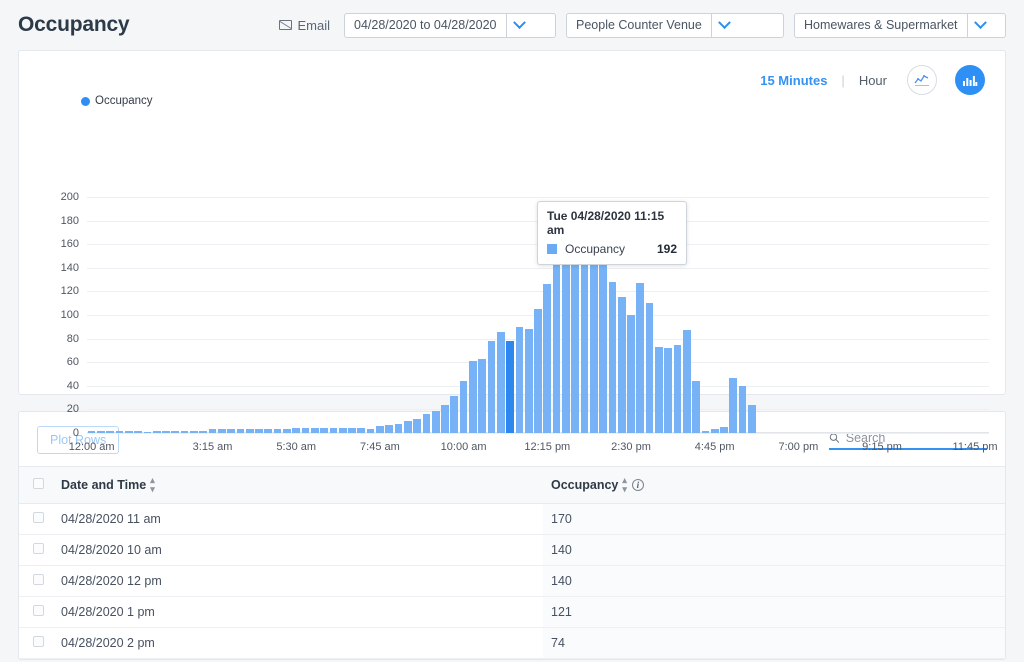 This screenshot has height=662, width=1024. What do you see at coordinates (450, 25) in the screenshot?
I see `date-range-select: 04/28/2020 to 04/28/2020` at bounding box center [450, 25].